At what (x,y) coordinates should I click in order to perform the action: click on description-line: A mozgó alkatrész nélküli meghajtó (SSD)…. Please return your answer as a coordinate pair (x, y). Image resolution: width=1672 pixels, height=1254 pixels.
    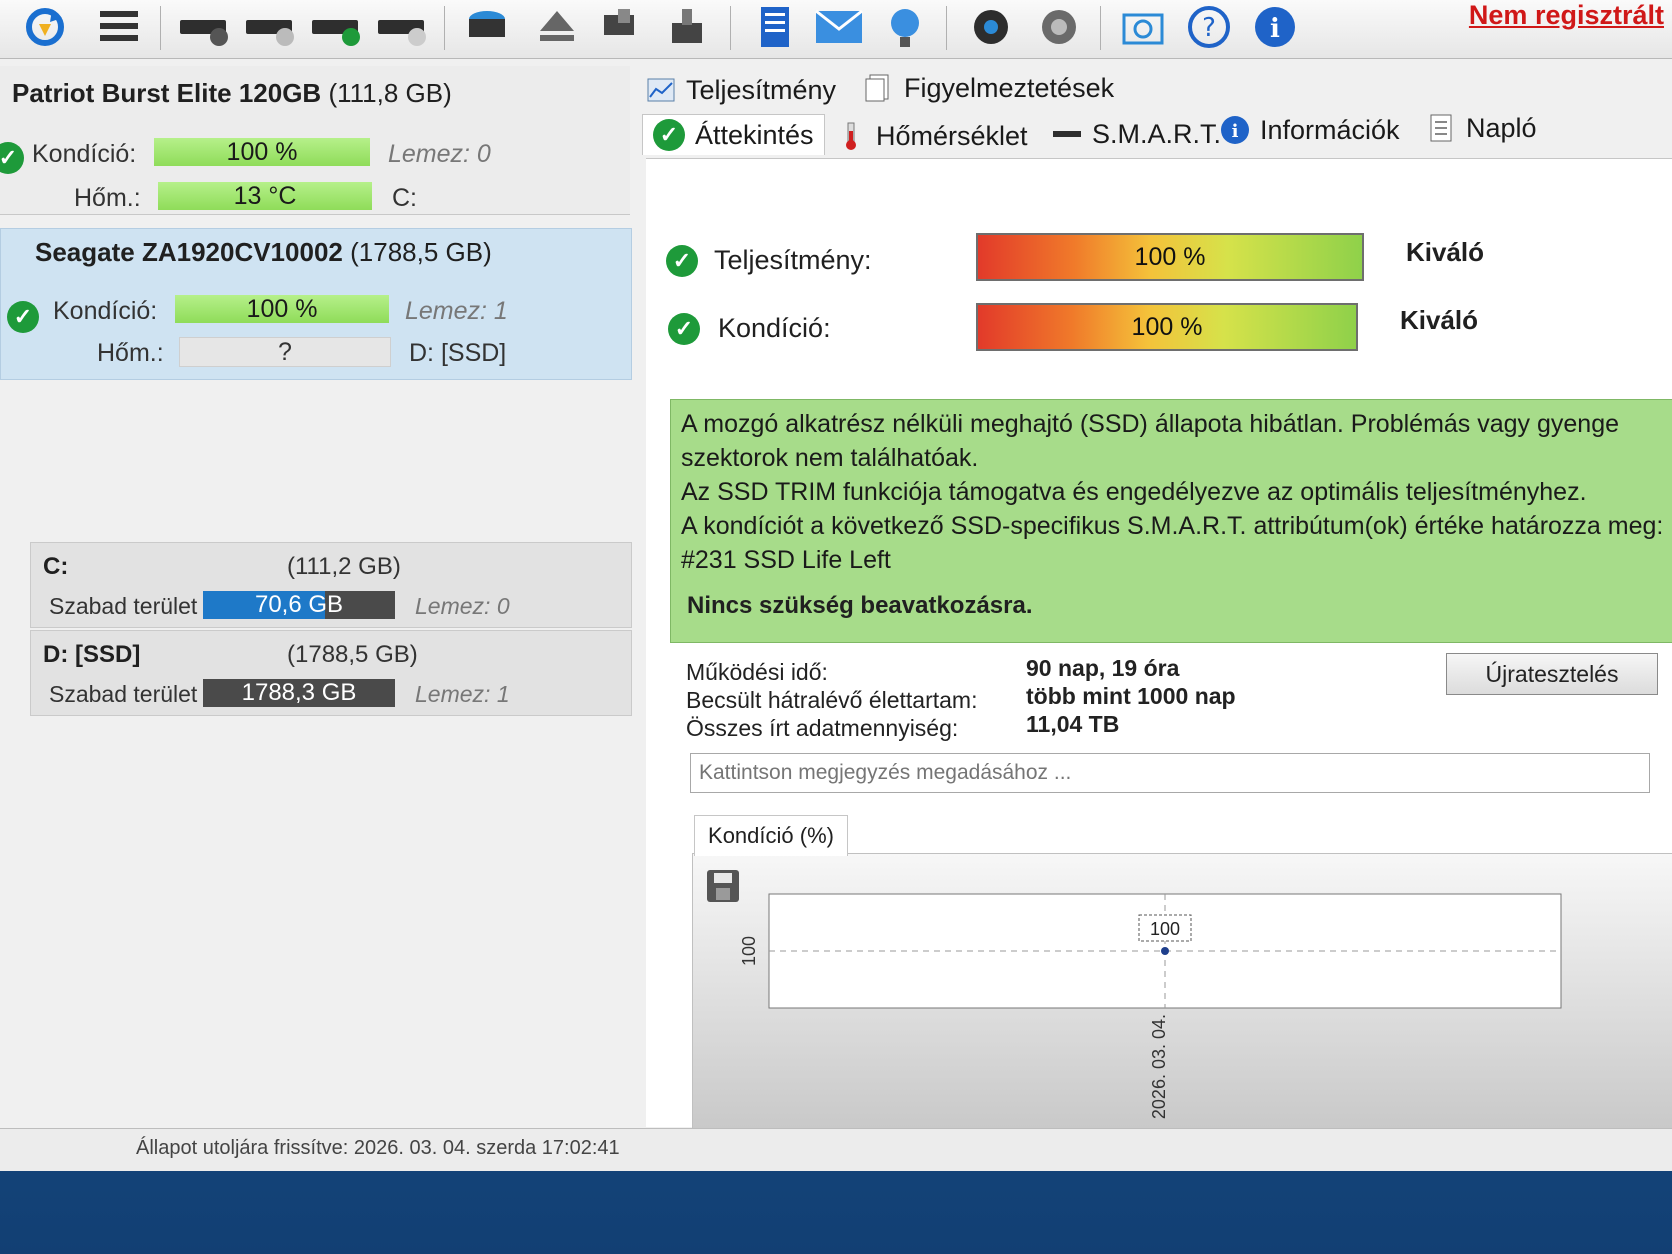
    Looking at the image, I should click on (1150, 424).